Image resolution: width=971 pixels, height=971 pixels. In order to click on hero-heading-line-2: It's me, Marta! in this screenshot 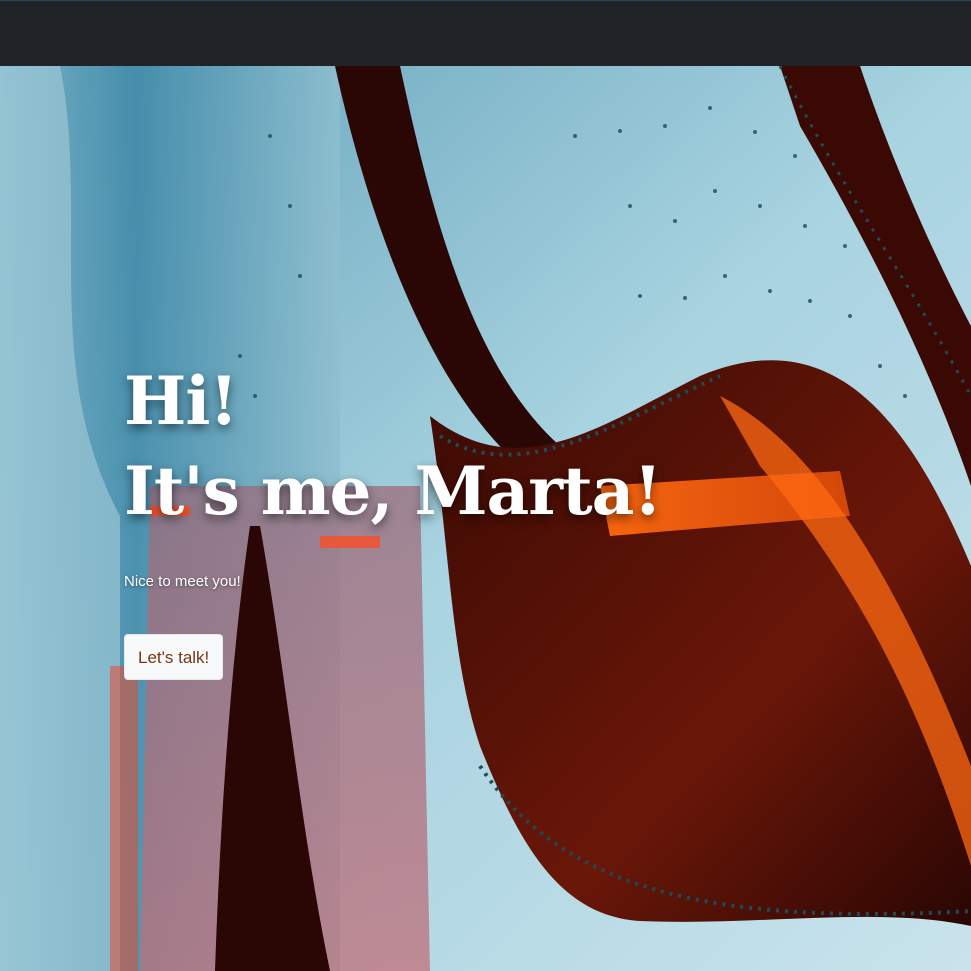, I will do `click(393, 491)`.